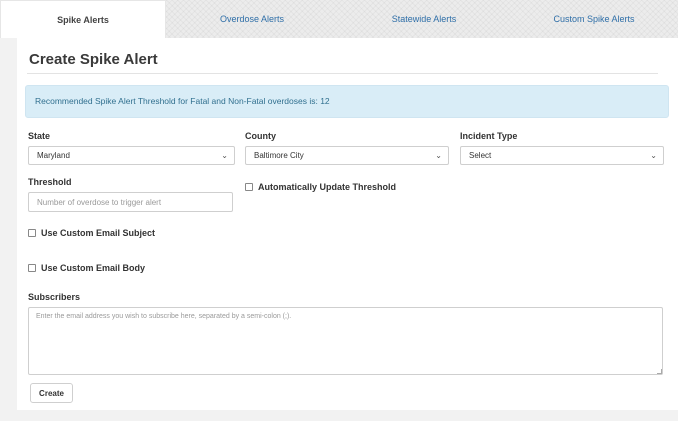 This screenshot has height=421, width=678. Describe the element at coordinates (342, 73) in the screenshot. I see `title-divider` at that location.